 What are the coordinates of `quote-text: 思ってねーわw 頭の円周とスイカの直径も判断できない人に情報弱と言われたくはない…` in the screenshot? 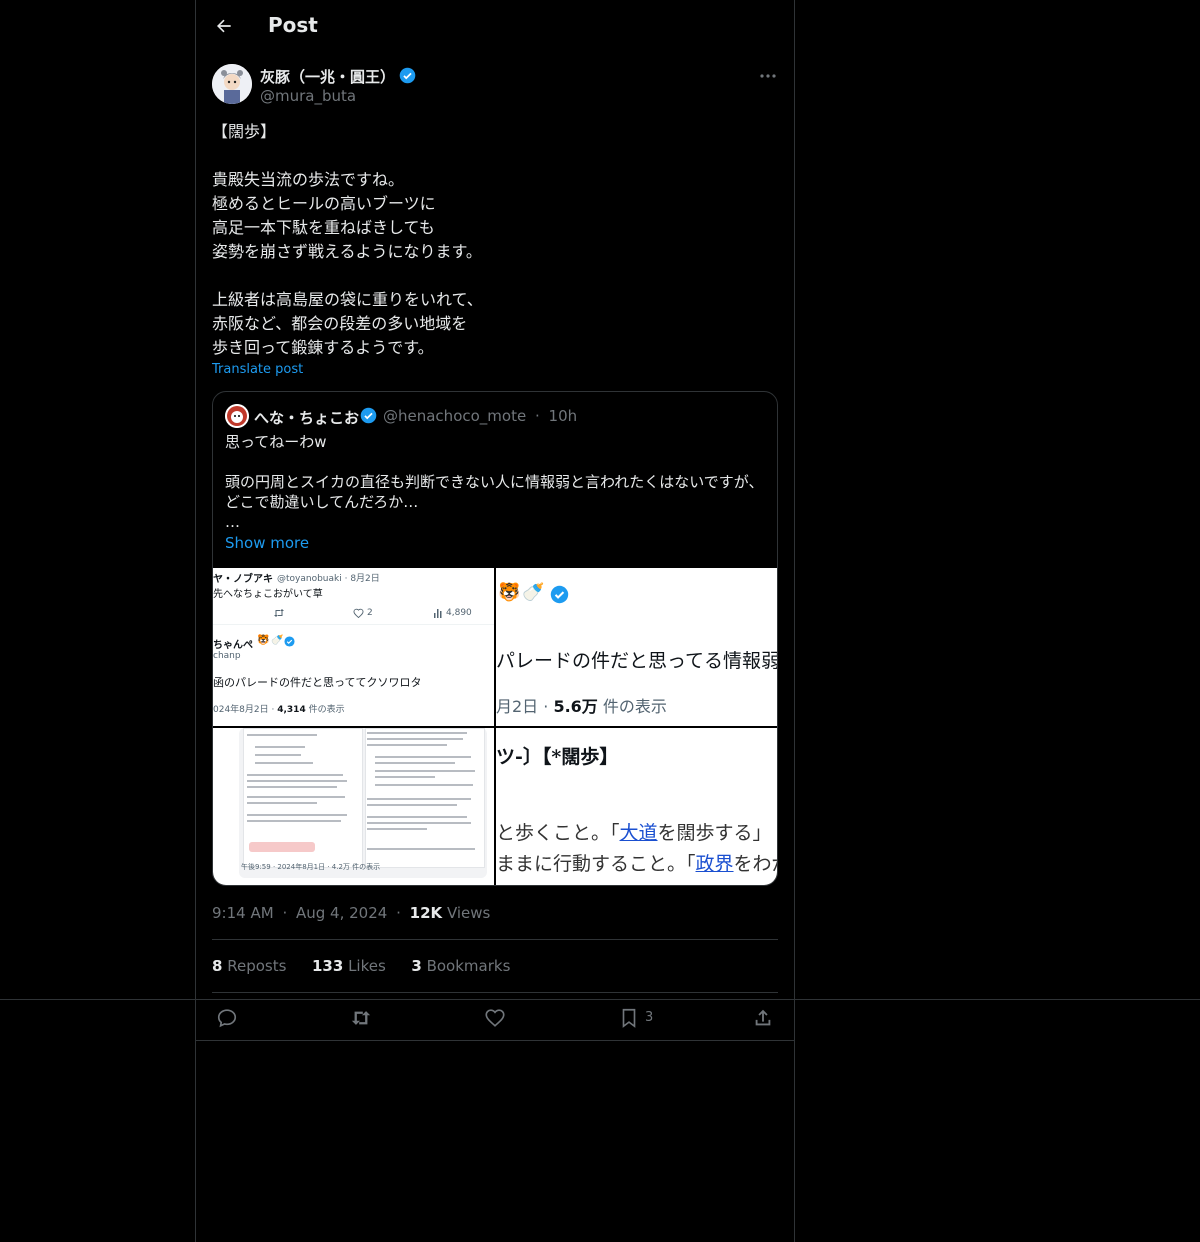 It's located at (494, 482).